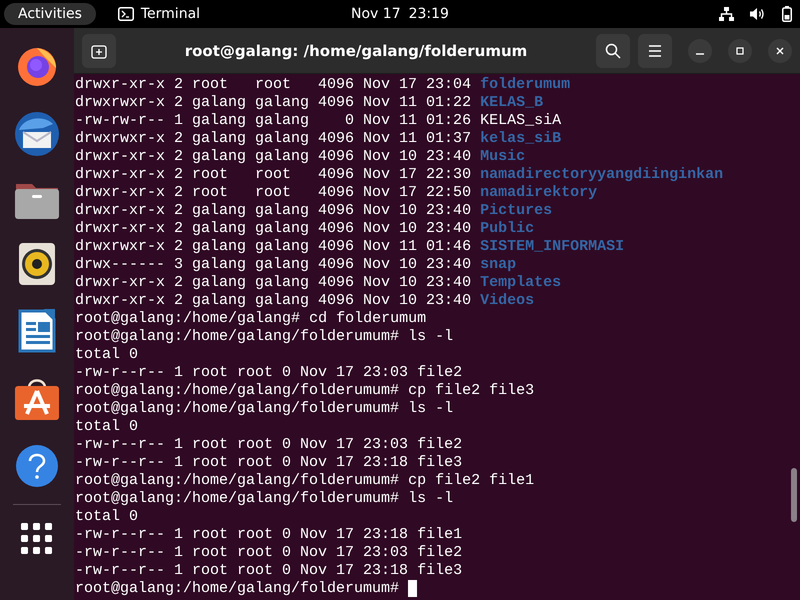  Describe the element at coordinates (507, 301) in the screenshot. I see `directory-name: Videos` at that location.